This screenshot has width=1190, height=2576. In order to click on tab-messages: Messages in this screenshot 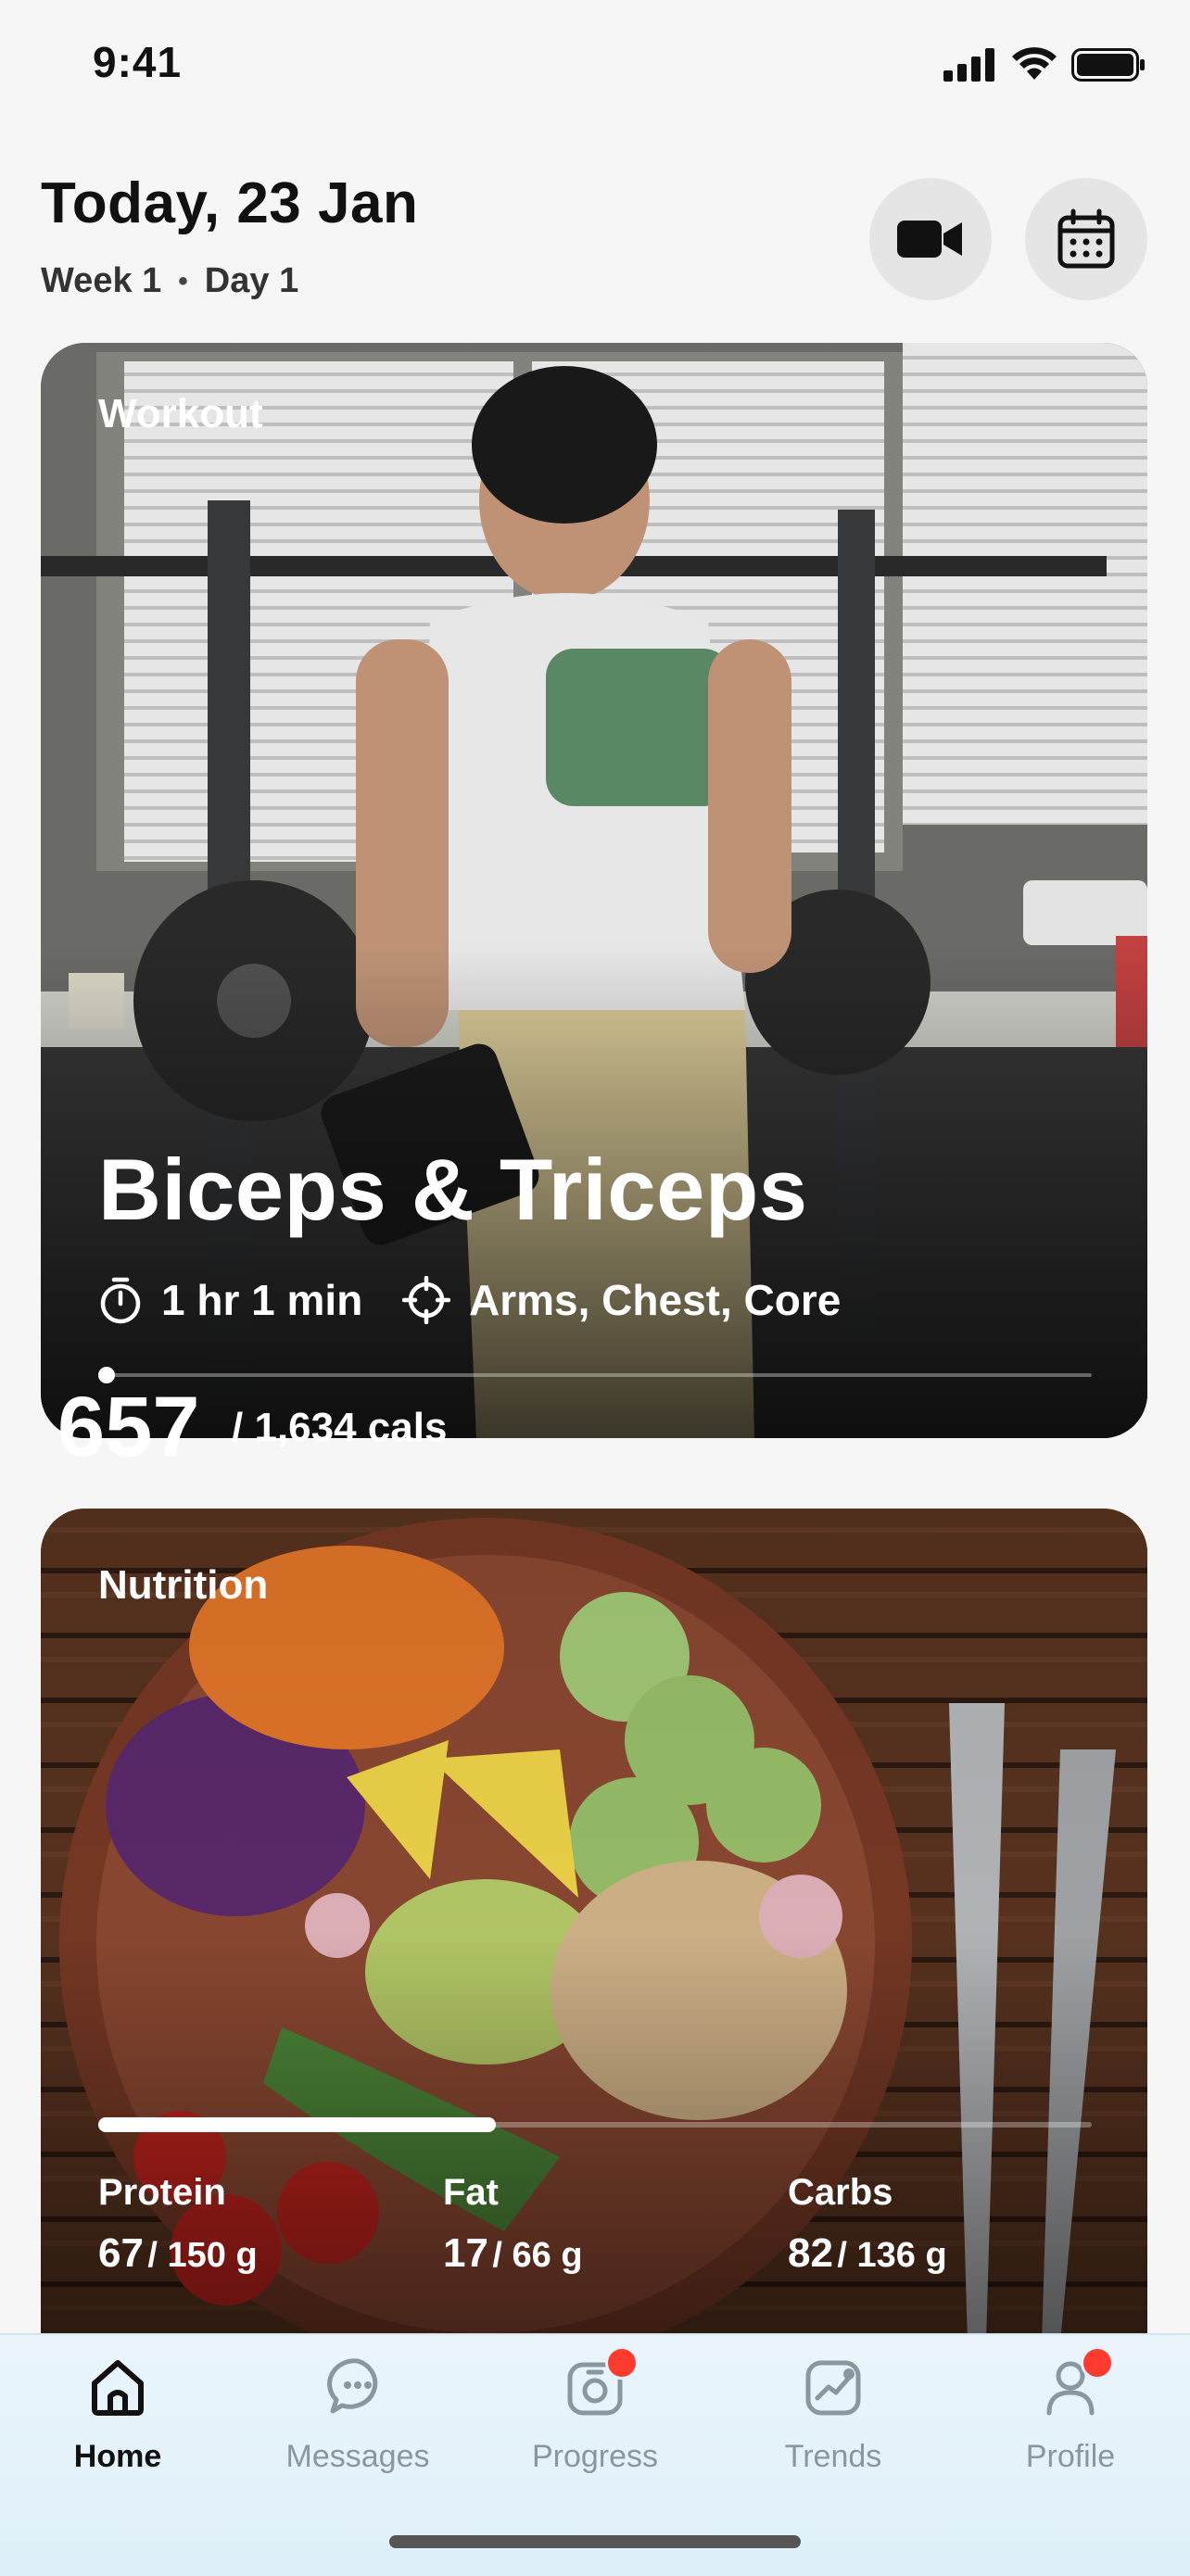, I will do `click(358, 2414)`.